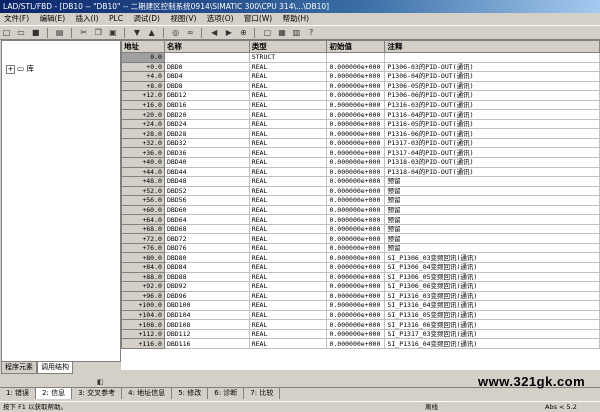 This screenshot has width=600, height=412. What do you see at coordinates (311, 32) in the screenshot?
I see `help-icon: ?` at bounding box center [311, 32].